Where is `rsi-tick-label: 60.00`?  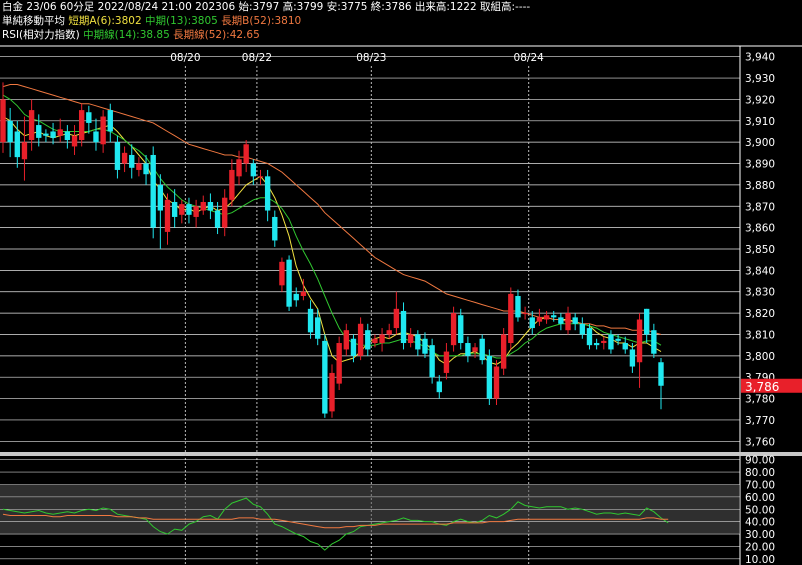 rsi-tick-label: 60.00 is located at coordinates (760, 498).